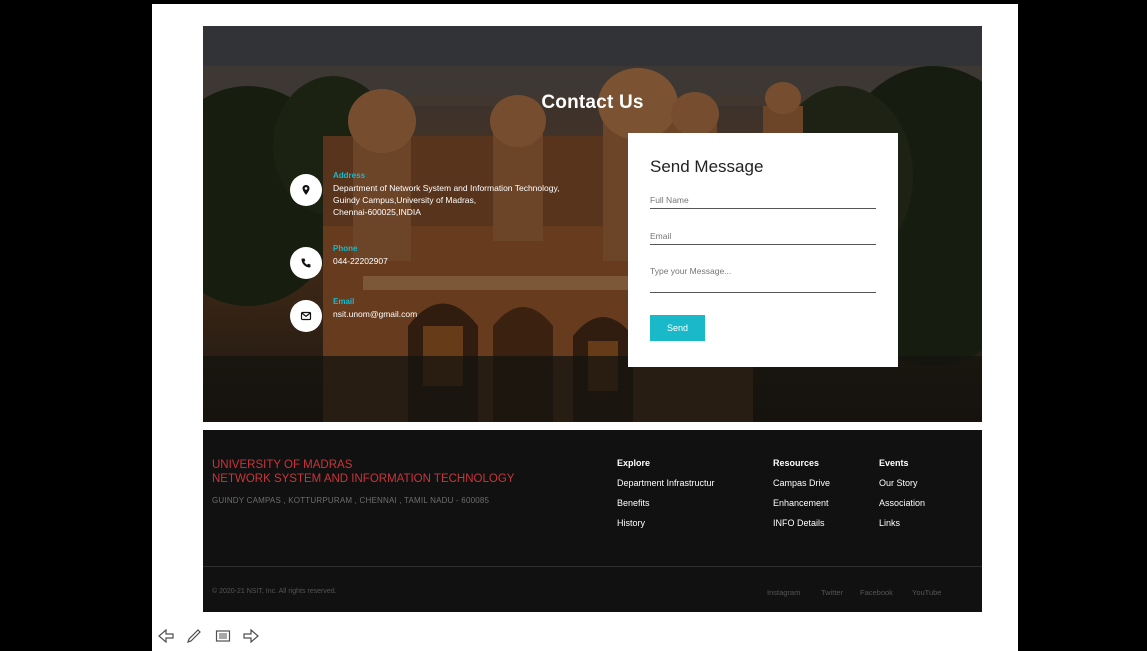 Image resolution: width=1147 pixels, height=651 pixels. Describe the element at coordinates (876, 592) in the screenshot. I see `social-link-facebook: Facebook` at that location.